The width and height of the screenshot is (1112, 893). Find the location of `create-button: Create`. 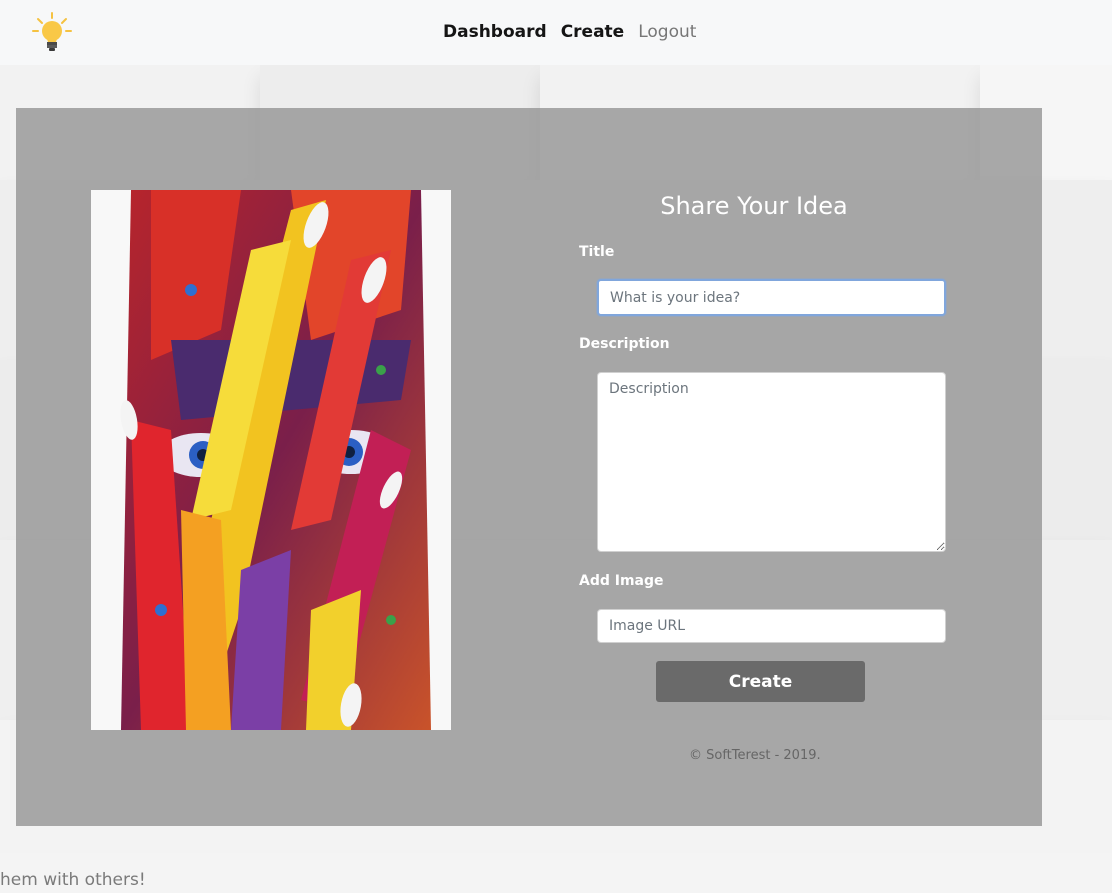

create-button: Create is located at coordinates (760, 681).